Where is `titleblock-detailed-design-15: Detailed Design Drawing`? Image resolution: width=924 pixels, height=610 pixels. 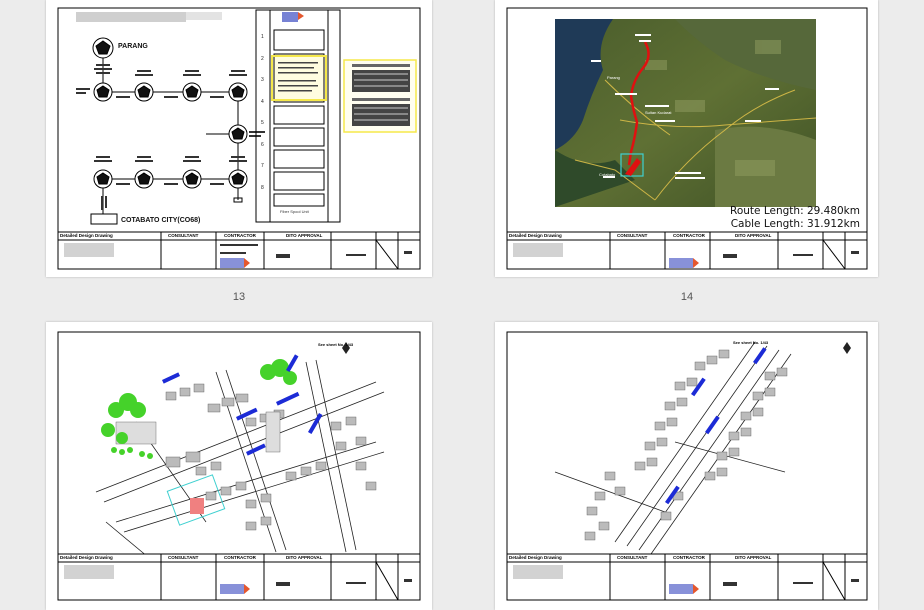
titleblock-detailed-design-15: Detailed Design Drawing is located at coordinates (86, 557).